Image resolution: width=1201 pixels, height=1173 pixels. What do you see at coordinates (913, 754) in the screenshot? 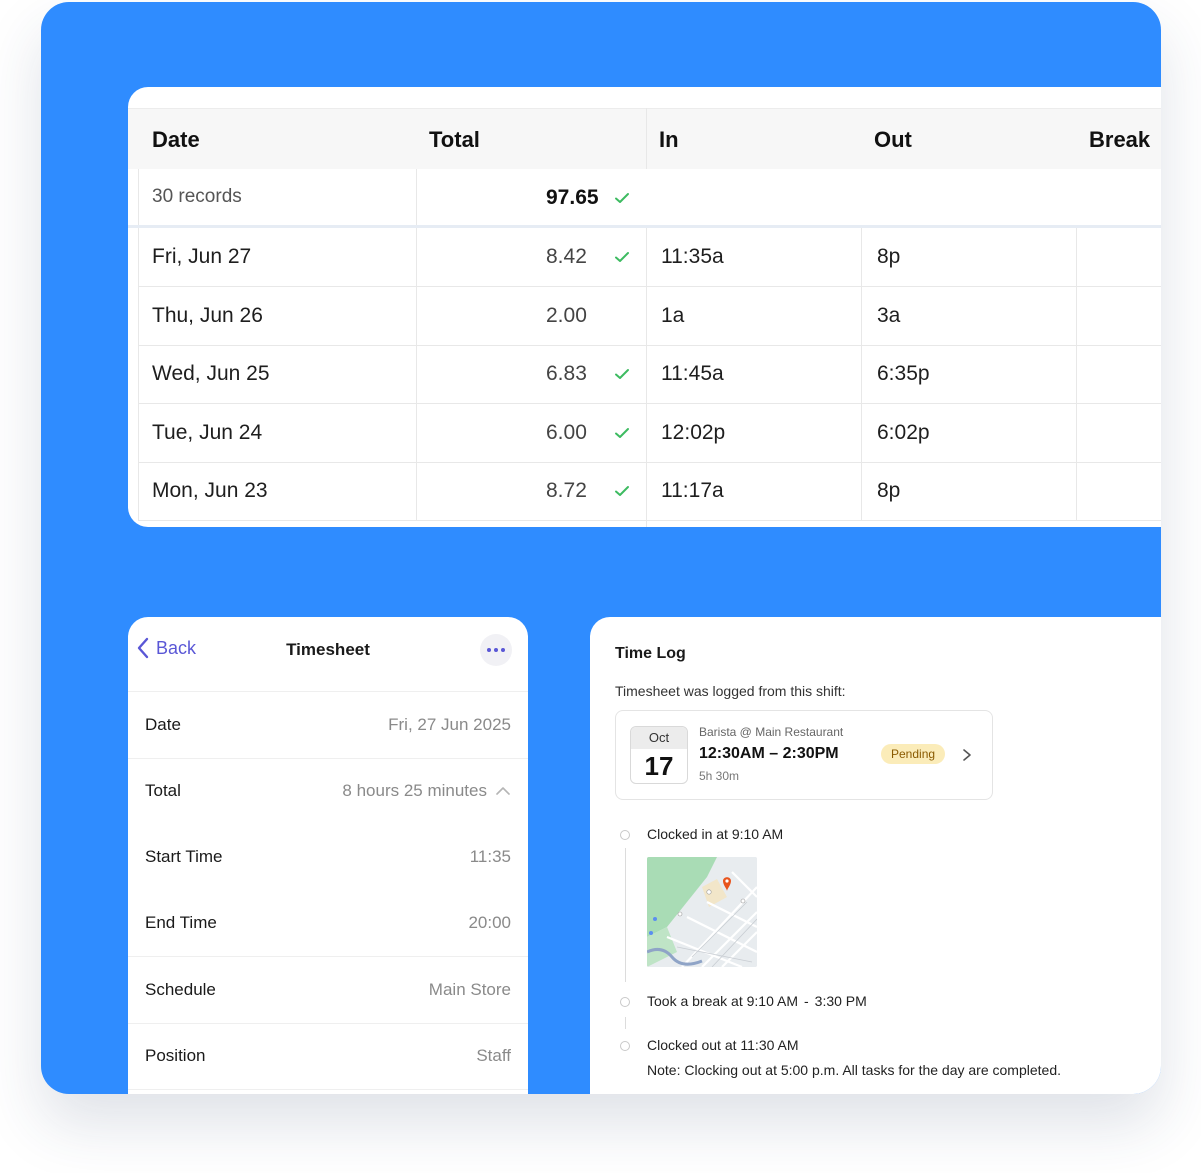
I see `status-badge: Pending` at bounding box center [913, 754].